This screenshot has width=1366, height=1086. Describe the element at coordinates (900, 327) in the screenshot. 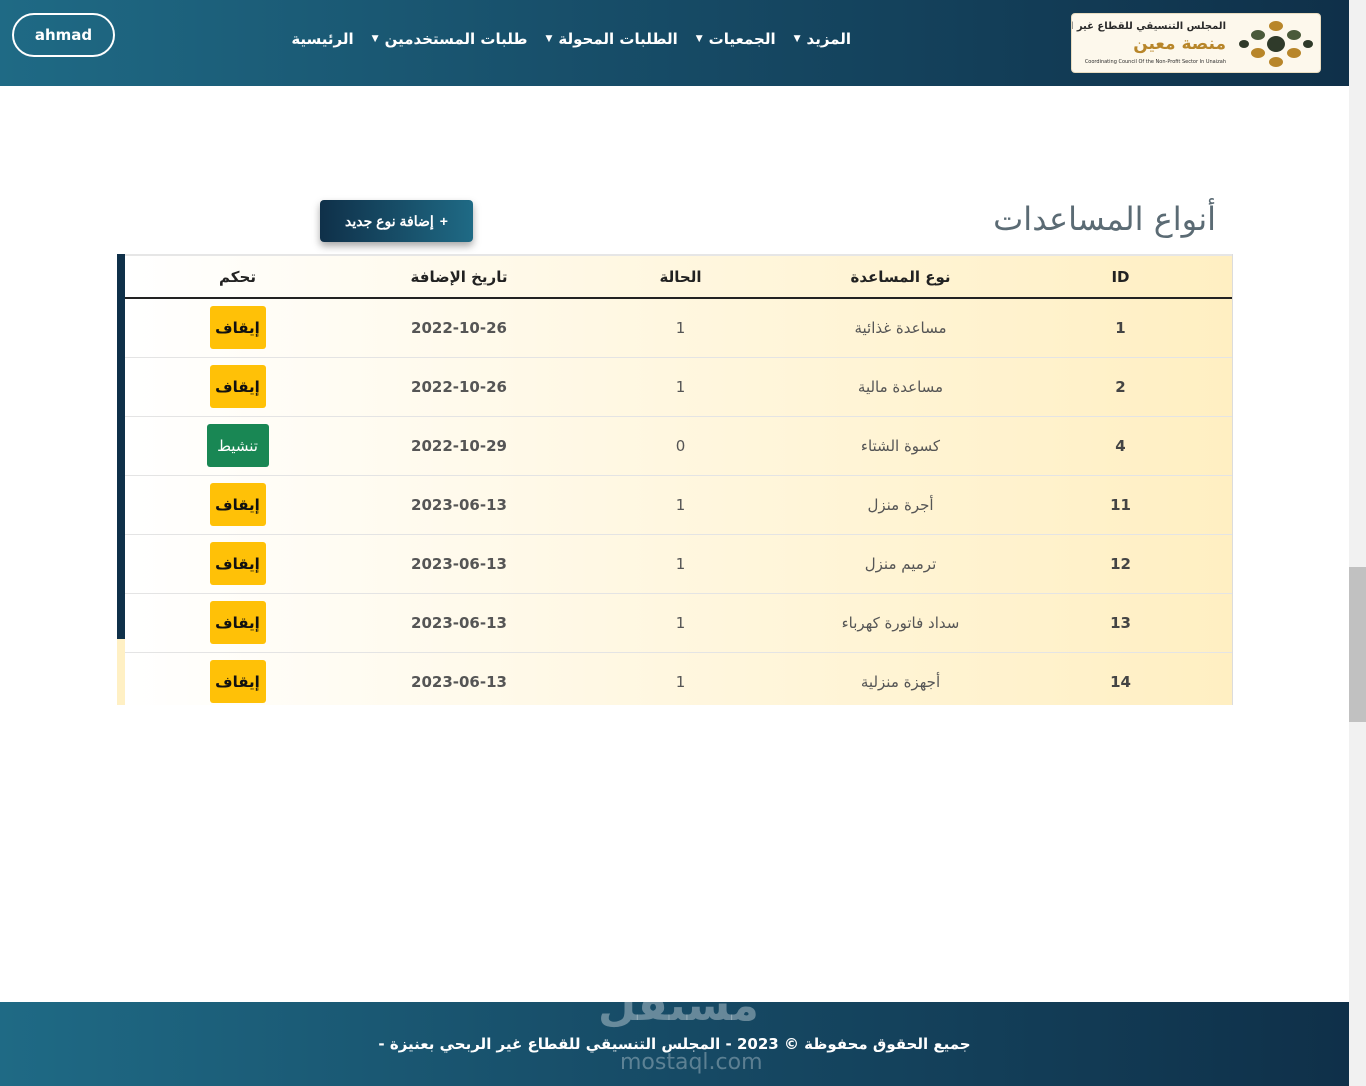

I see `cell-type: مساعدة غذائية` at that location.